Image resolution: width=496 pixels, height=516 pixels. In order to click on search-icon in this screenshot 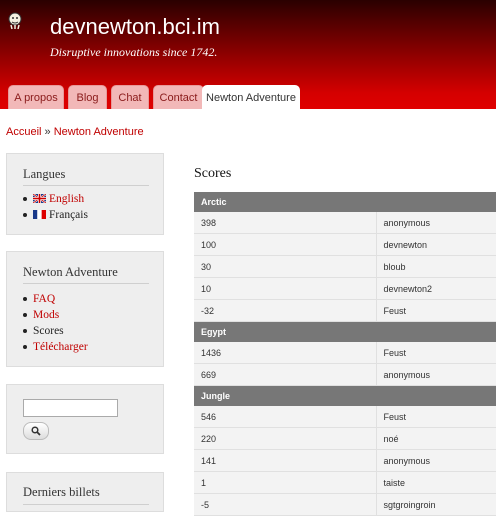, I will do `click(36, 431)`.